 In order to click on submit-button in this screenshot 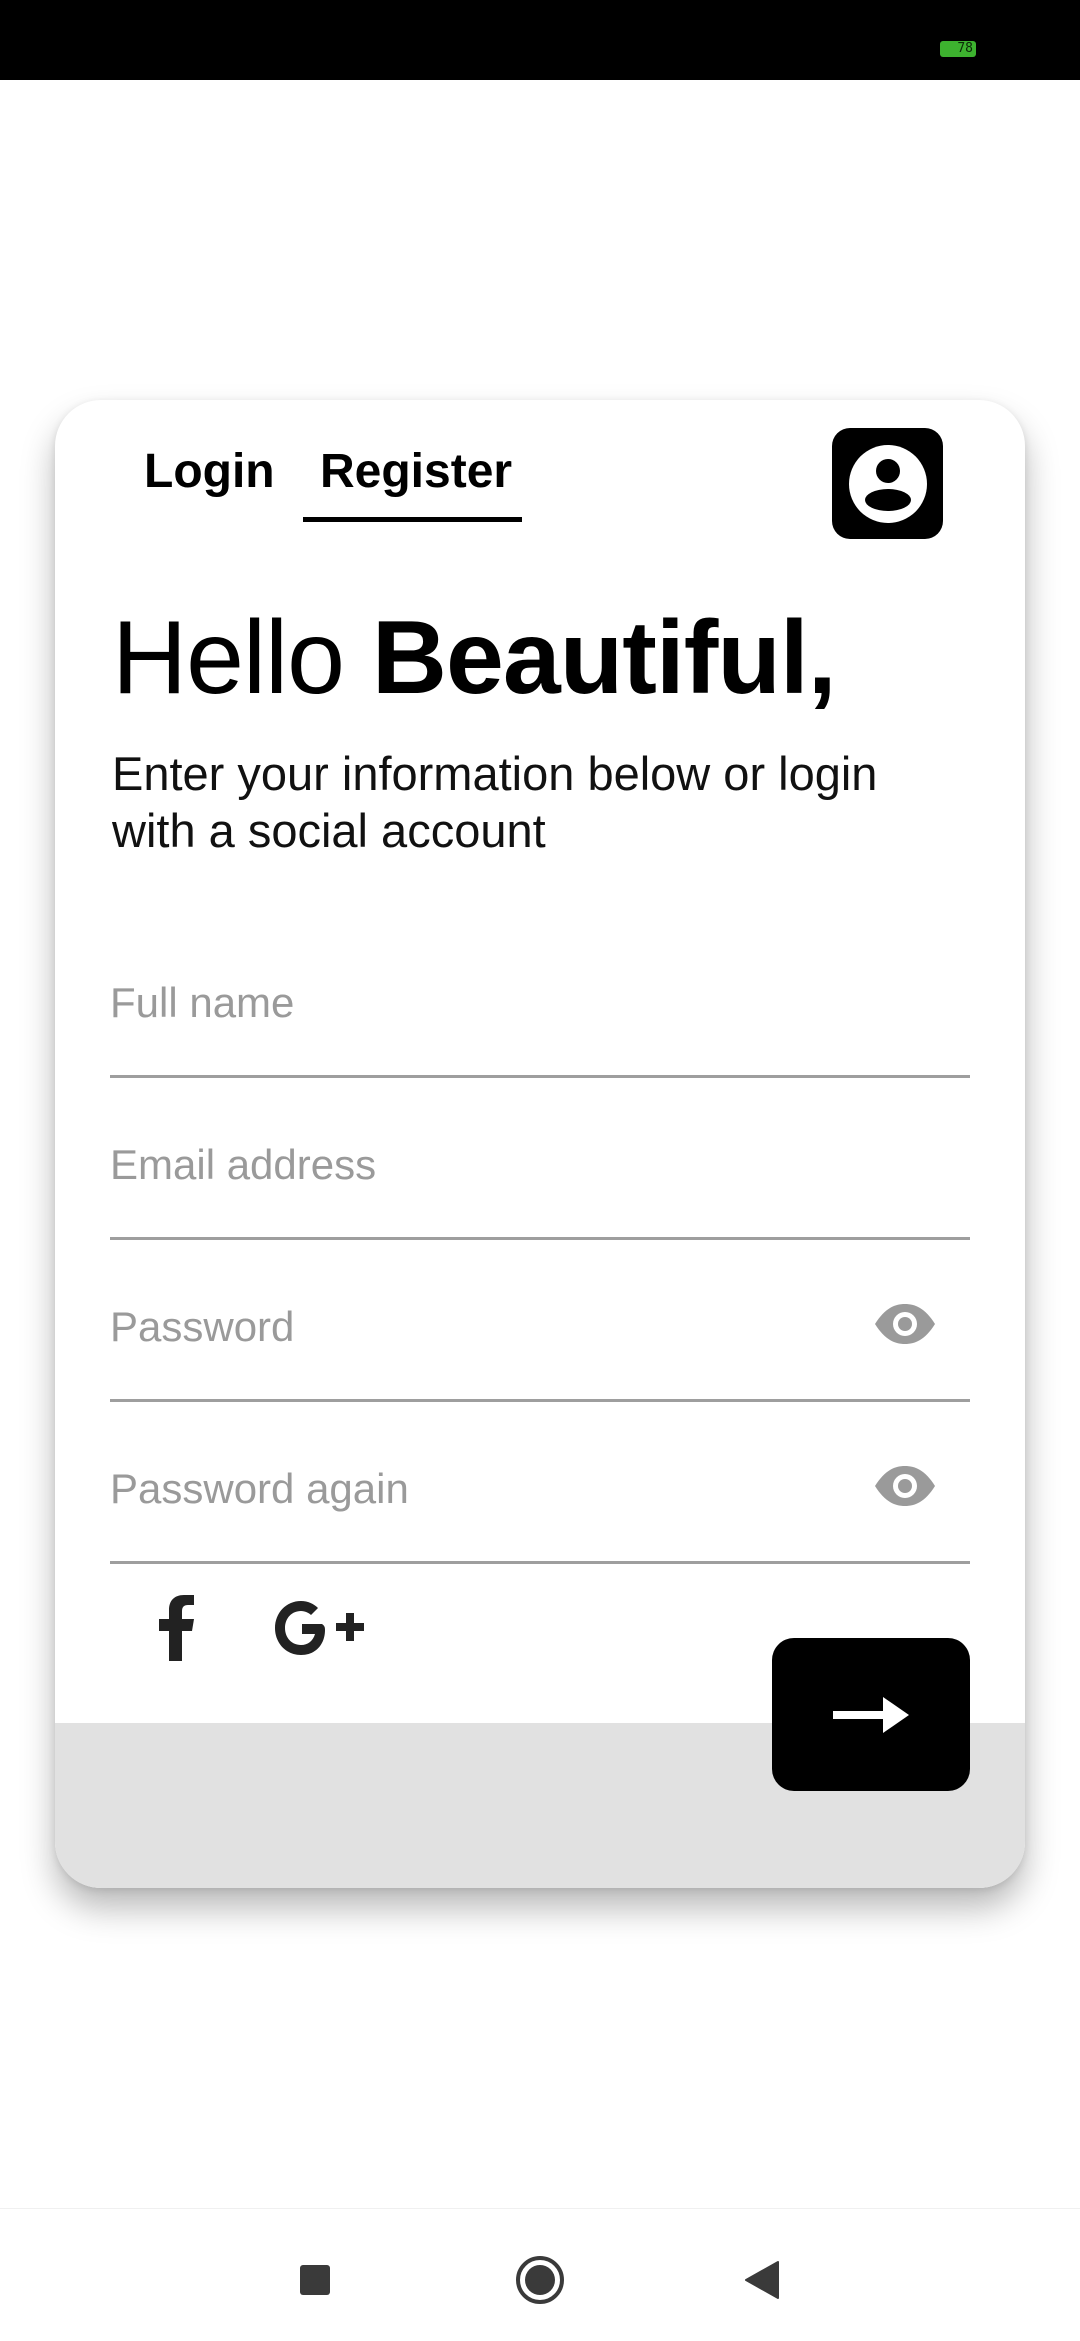, I will do `click(871, 1714)`.